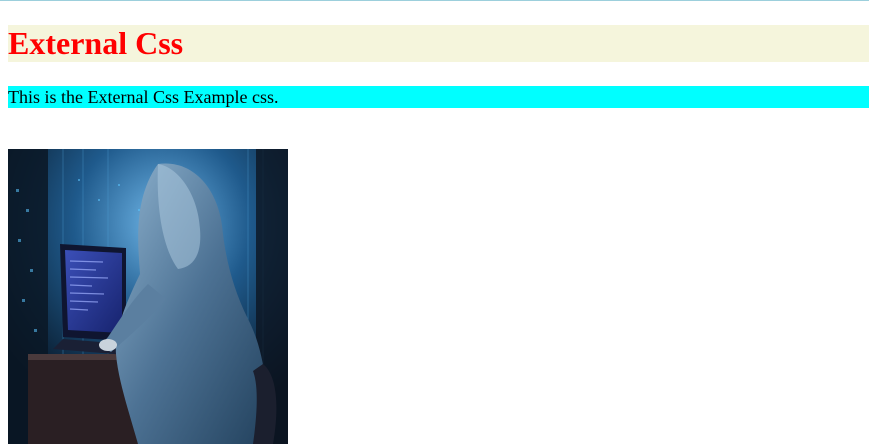  Describe the element at coordinates (438, 43) in the screenshot. I see `page-heading: External Css` at that location.